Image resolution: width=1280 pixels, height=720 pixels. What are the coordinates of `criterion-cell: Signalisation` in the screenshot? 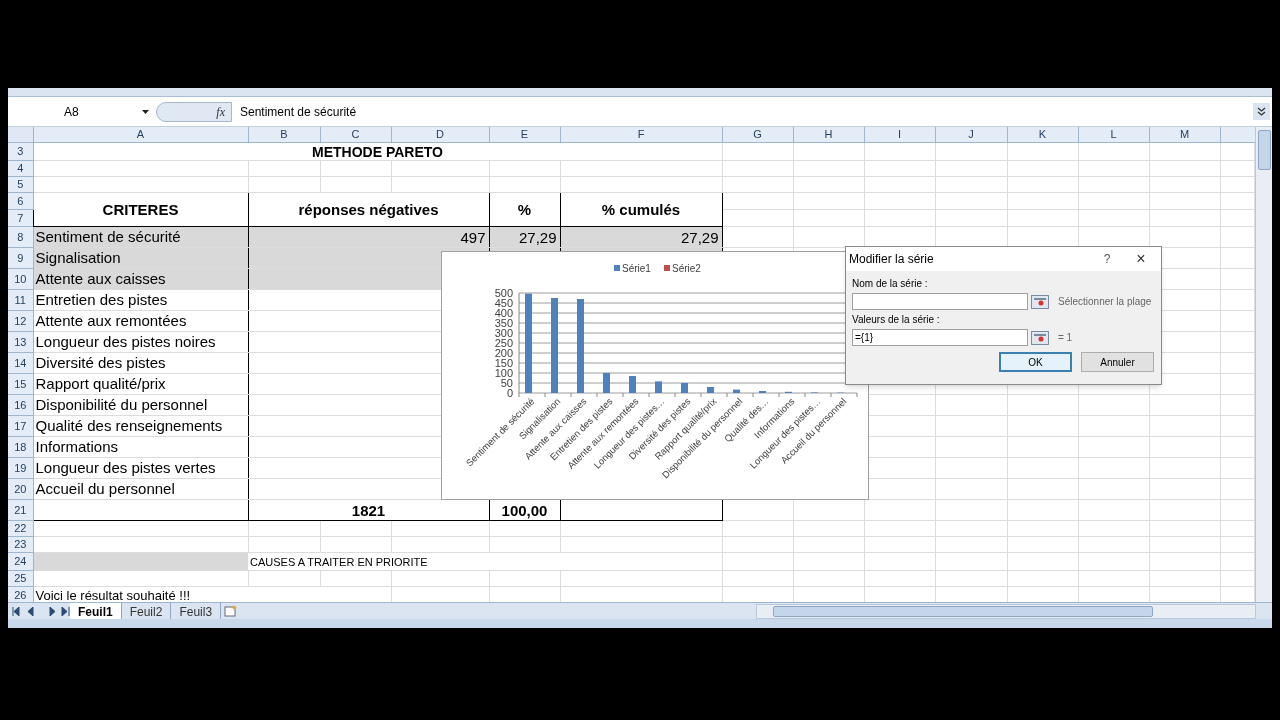 It's located at (78, 257).